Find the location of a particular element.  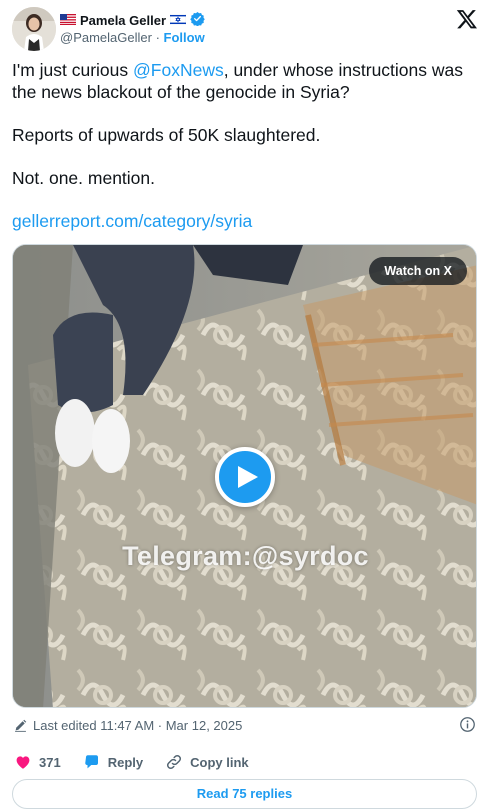

copy-link-button: Copy link is located at coordinates (207, 762).